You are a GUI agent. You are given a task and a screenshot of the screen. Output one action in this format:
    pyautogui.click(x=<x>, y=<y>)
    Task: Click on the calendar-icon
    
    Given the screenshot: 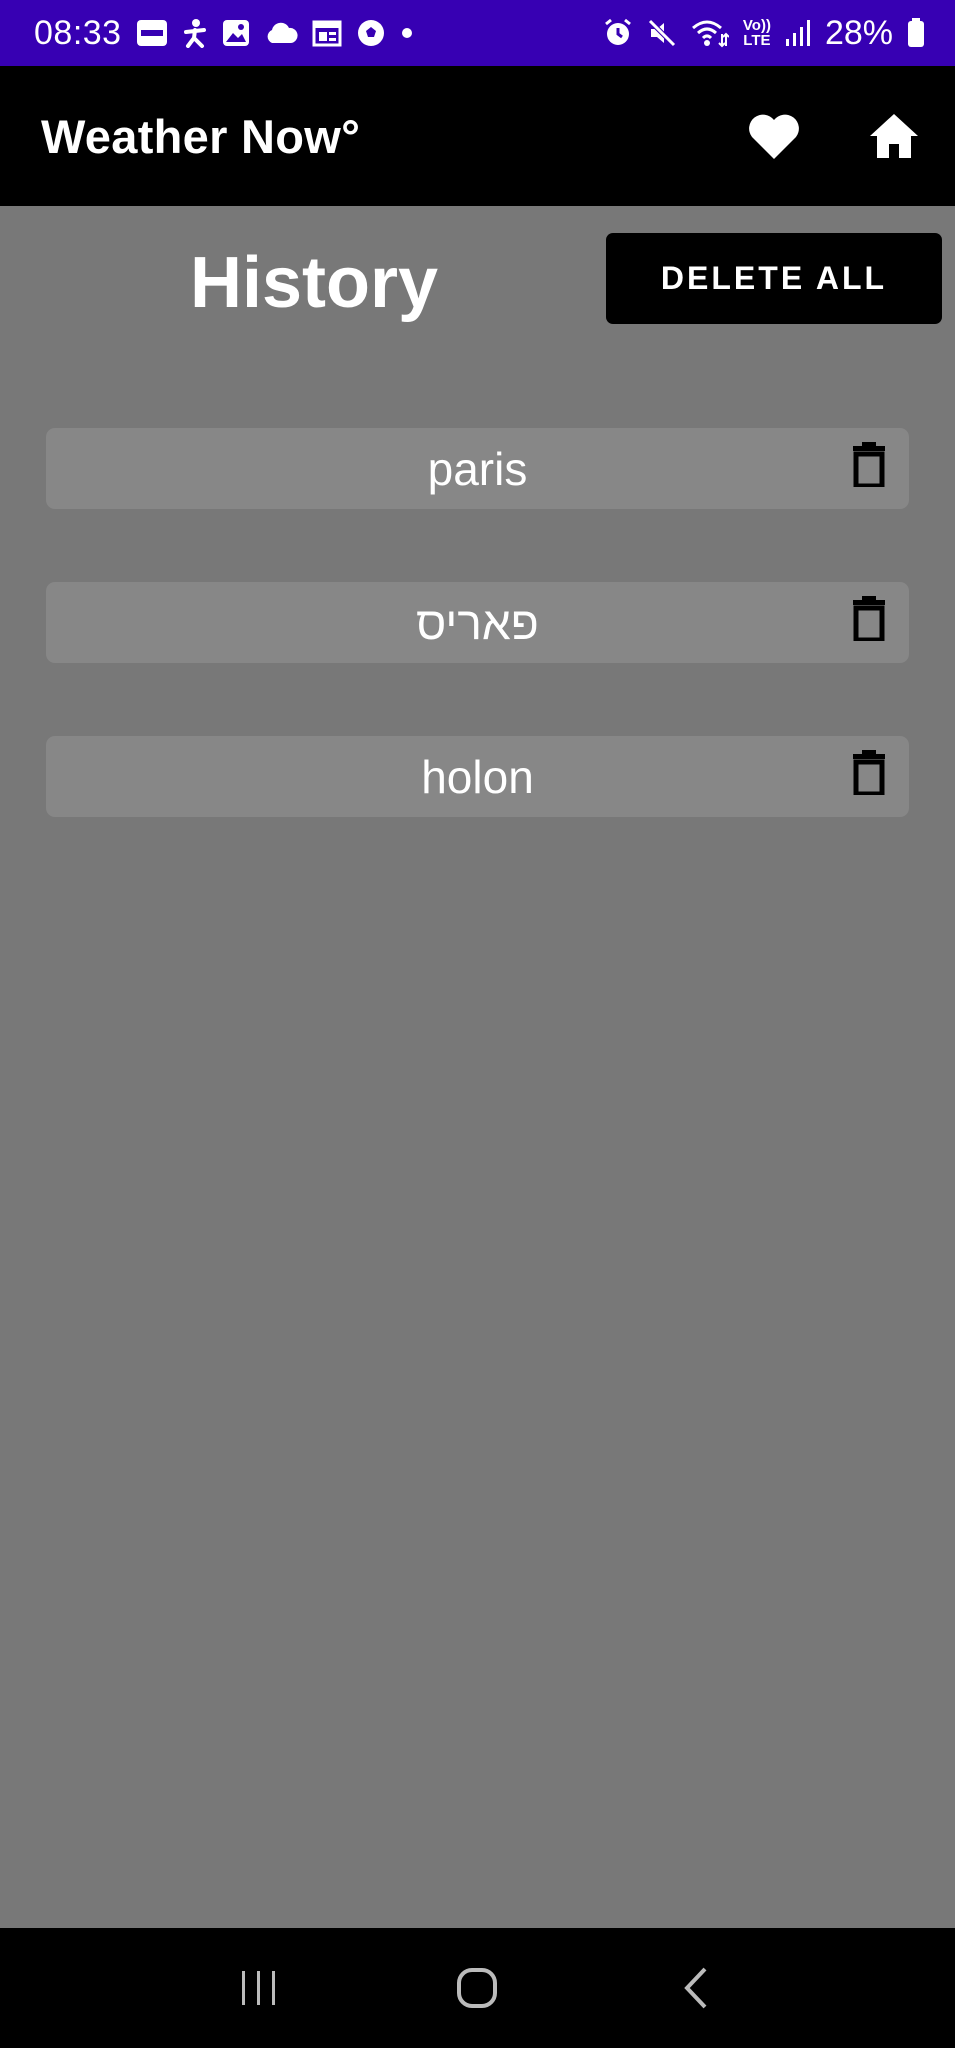 What is the action you would take?
    pyautogui.click(x=327, y=33)
    